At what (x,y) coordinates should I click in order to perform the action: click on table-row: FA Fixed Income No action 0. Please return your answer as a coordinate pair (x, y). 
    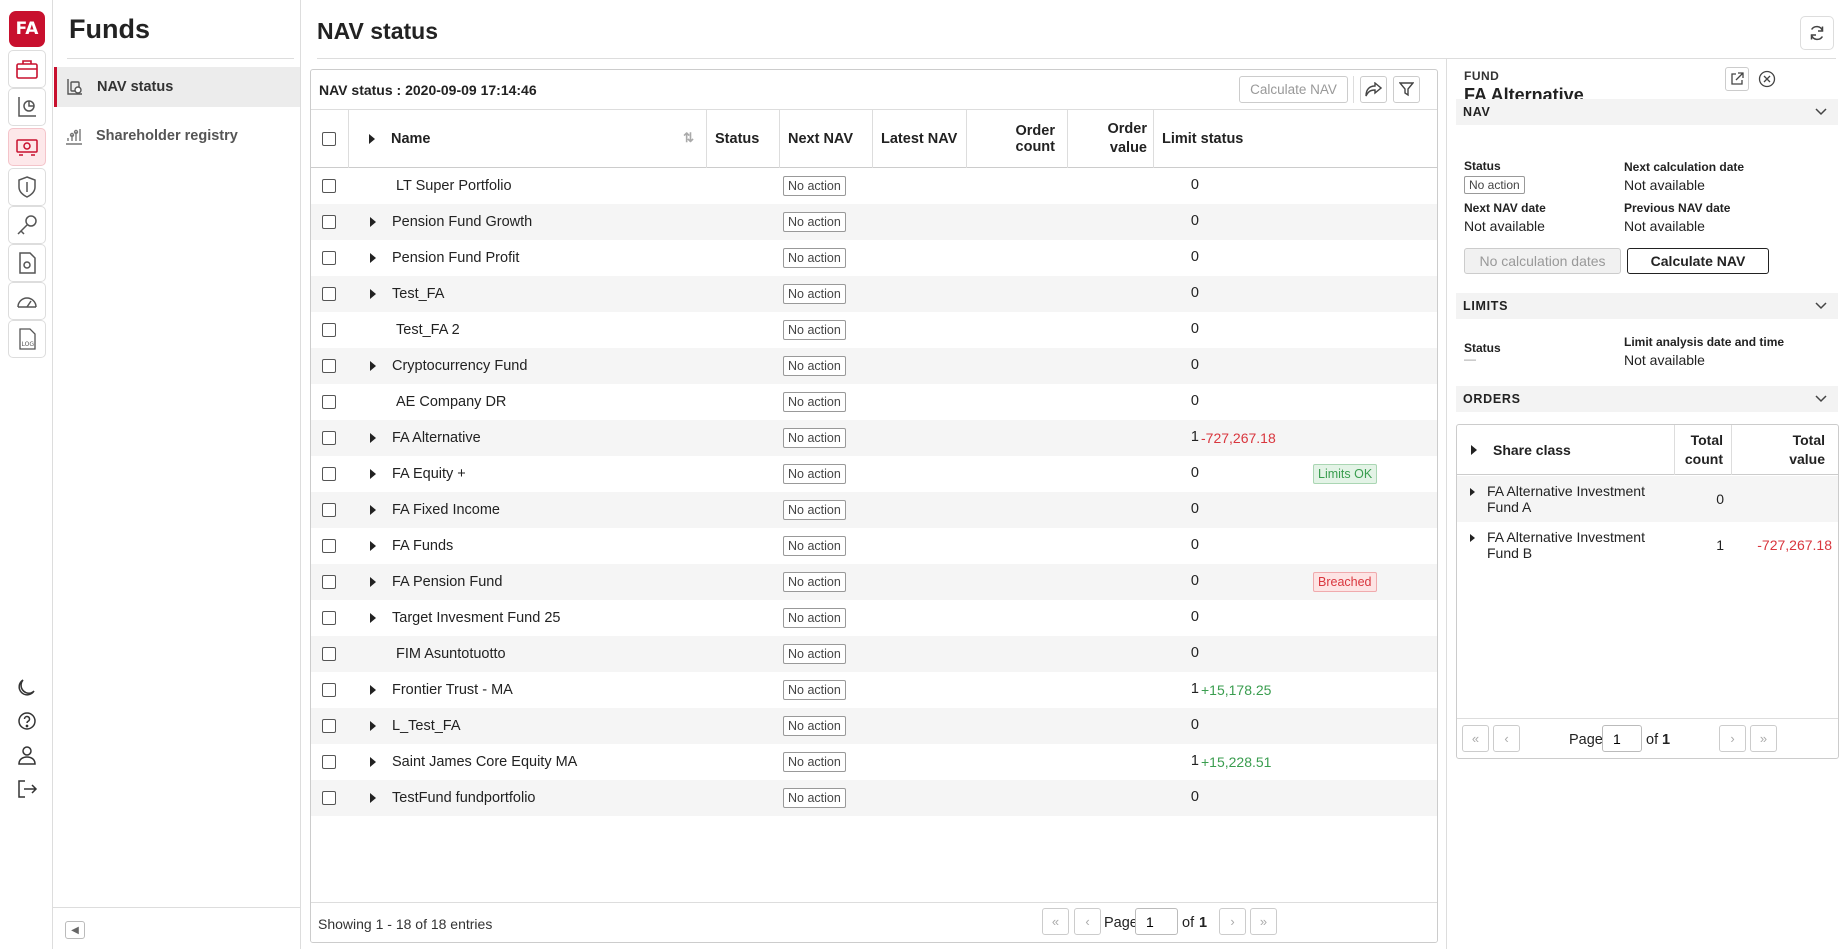
    Looking at the image, I should click on (874, 510).